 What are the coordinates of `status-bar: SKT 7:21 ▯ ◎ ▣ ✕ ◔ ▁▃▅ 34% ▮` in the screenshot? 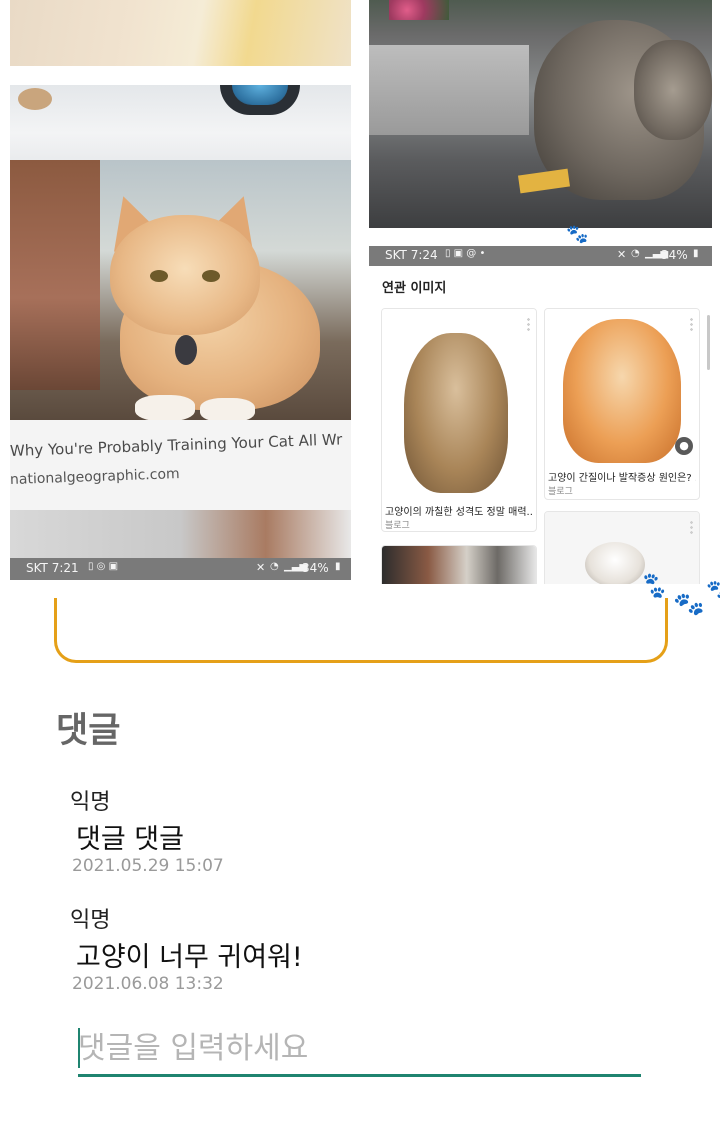 It's located at (180, 569).